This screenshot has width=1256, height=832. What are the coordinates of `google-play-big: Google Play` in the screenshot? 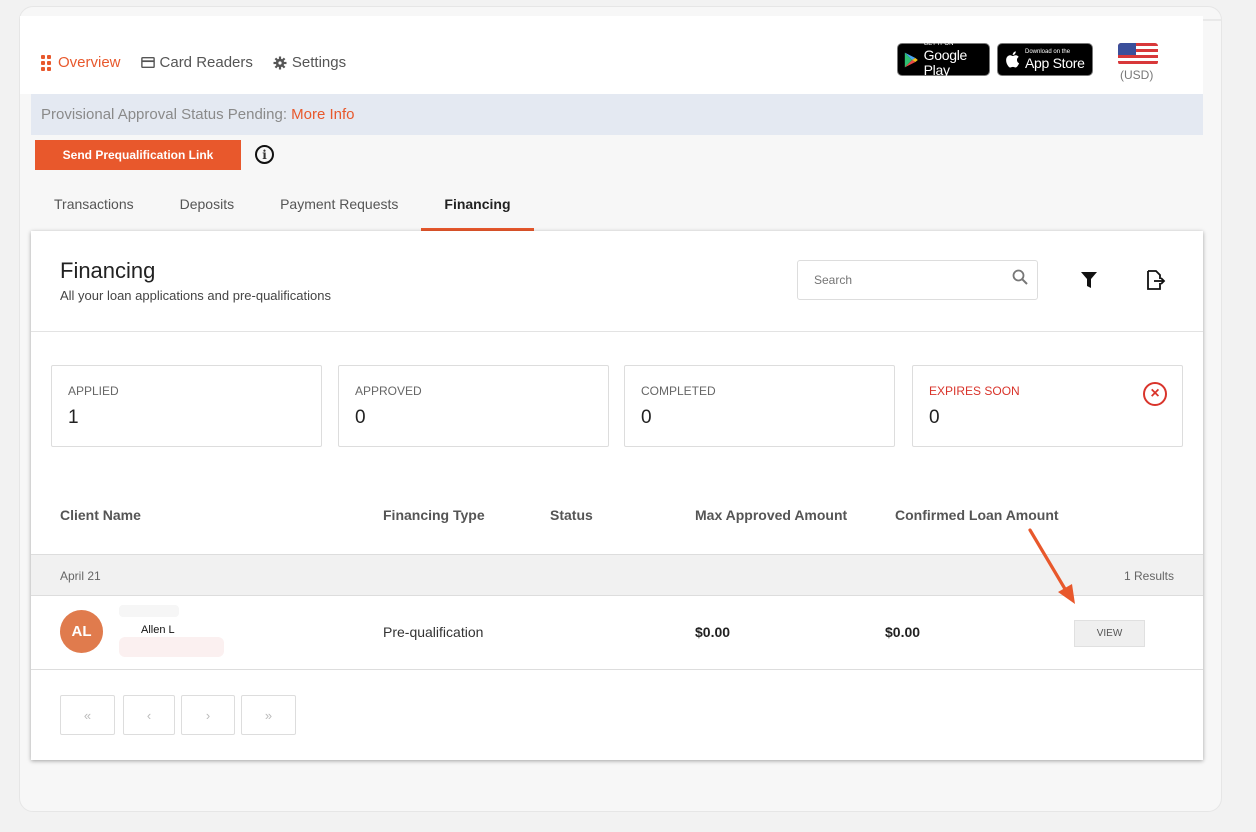 It's located at (945, 62).